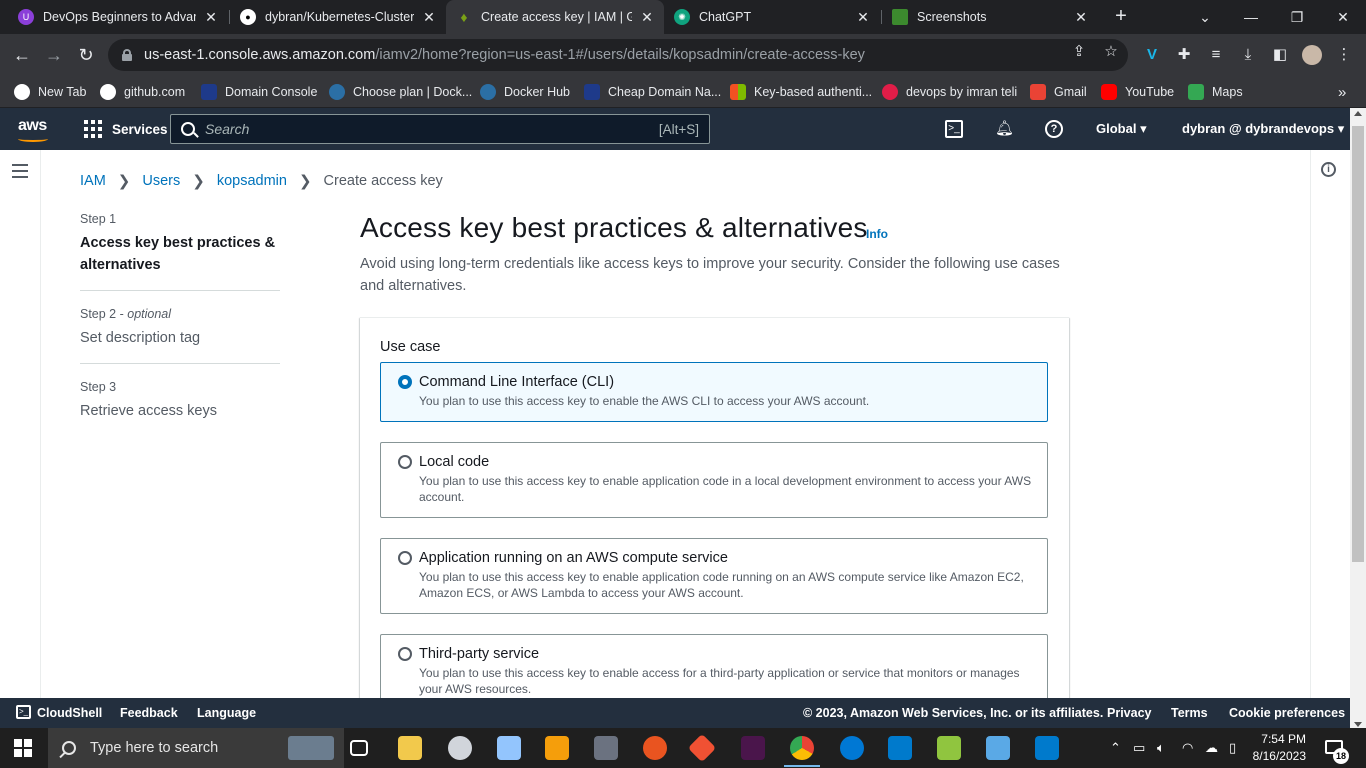 The height and width of the screenshot is (768, 1366). I want to click on notifications-bell-icon: 🔔︎, so click(1004, 129).